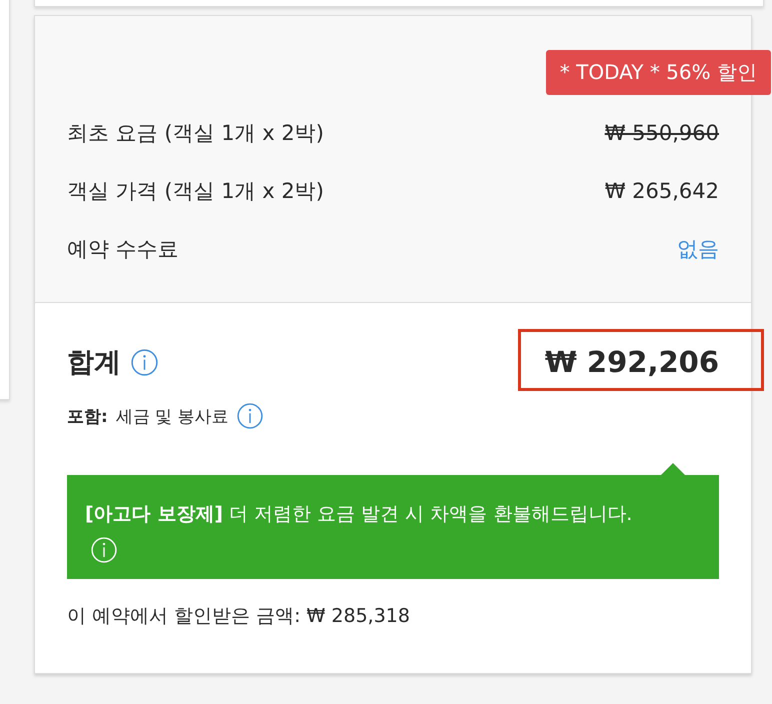 The image size is (772, 704). What do you see at coordinates (631, 362) in the screenshot?
I see `total-price: ₩ 292,206` at bounding box center [631, 362].